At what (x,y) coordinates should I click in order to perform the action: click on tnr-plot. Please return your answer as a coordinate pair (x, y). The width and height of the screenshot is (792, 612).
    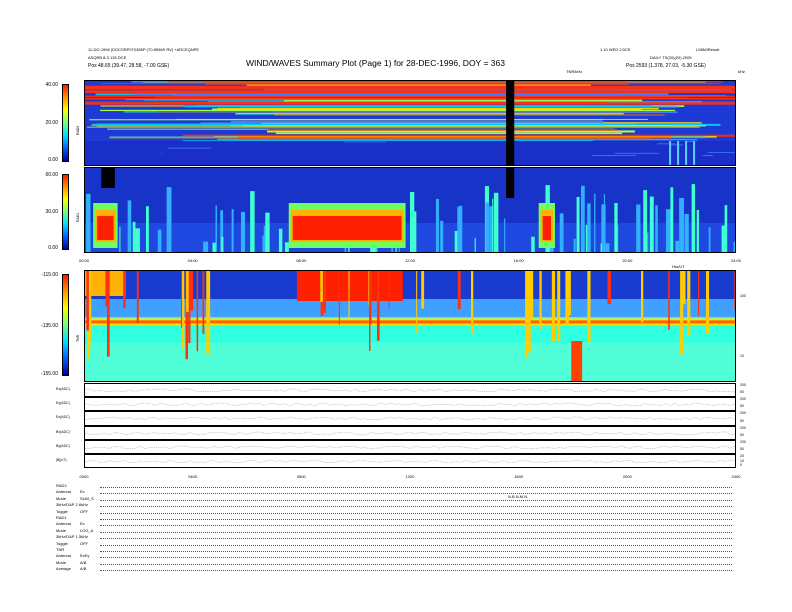
    Looking at the image, I should click on (410, 326).